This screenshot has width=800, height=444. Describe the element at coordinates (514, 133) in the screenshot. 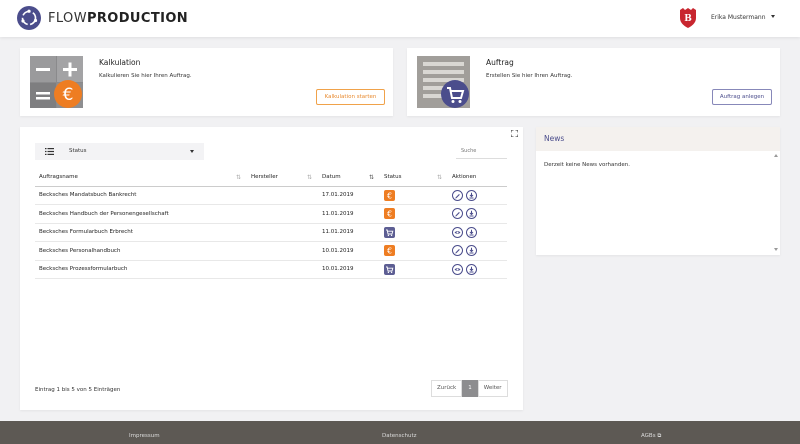

I see `fullscreen-icon` at that location.